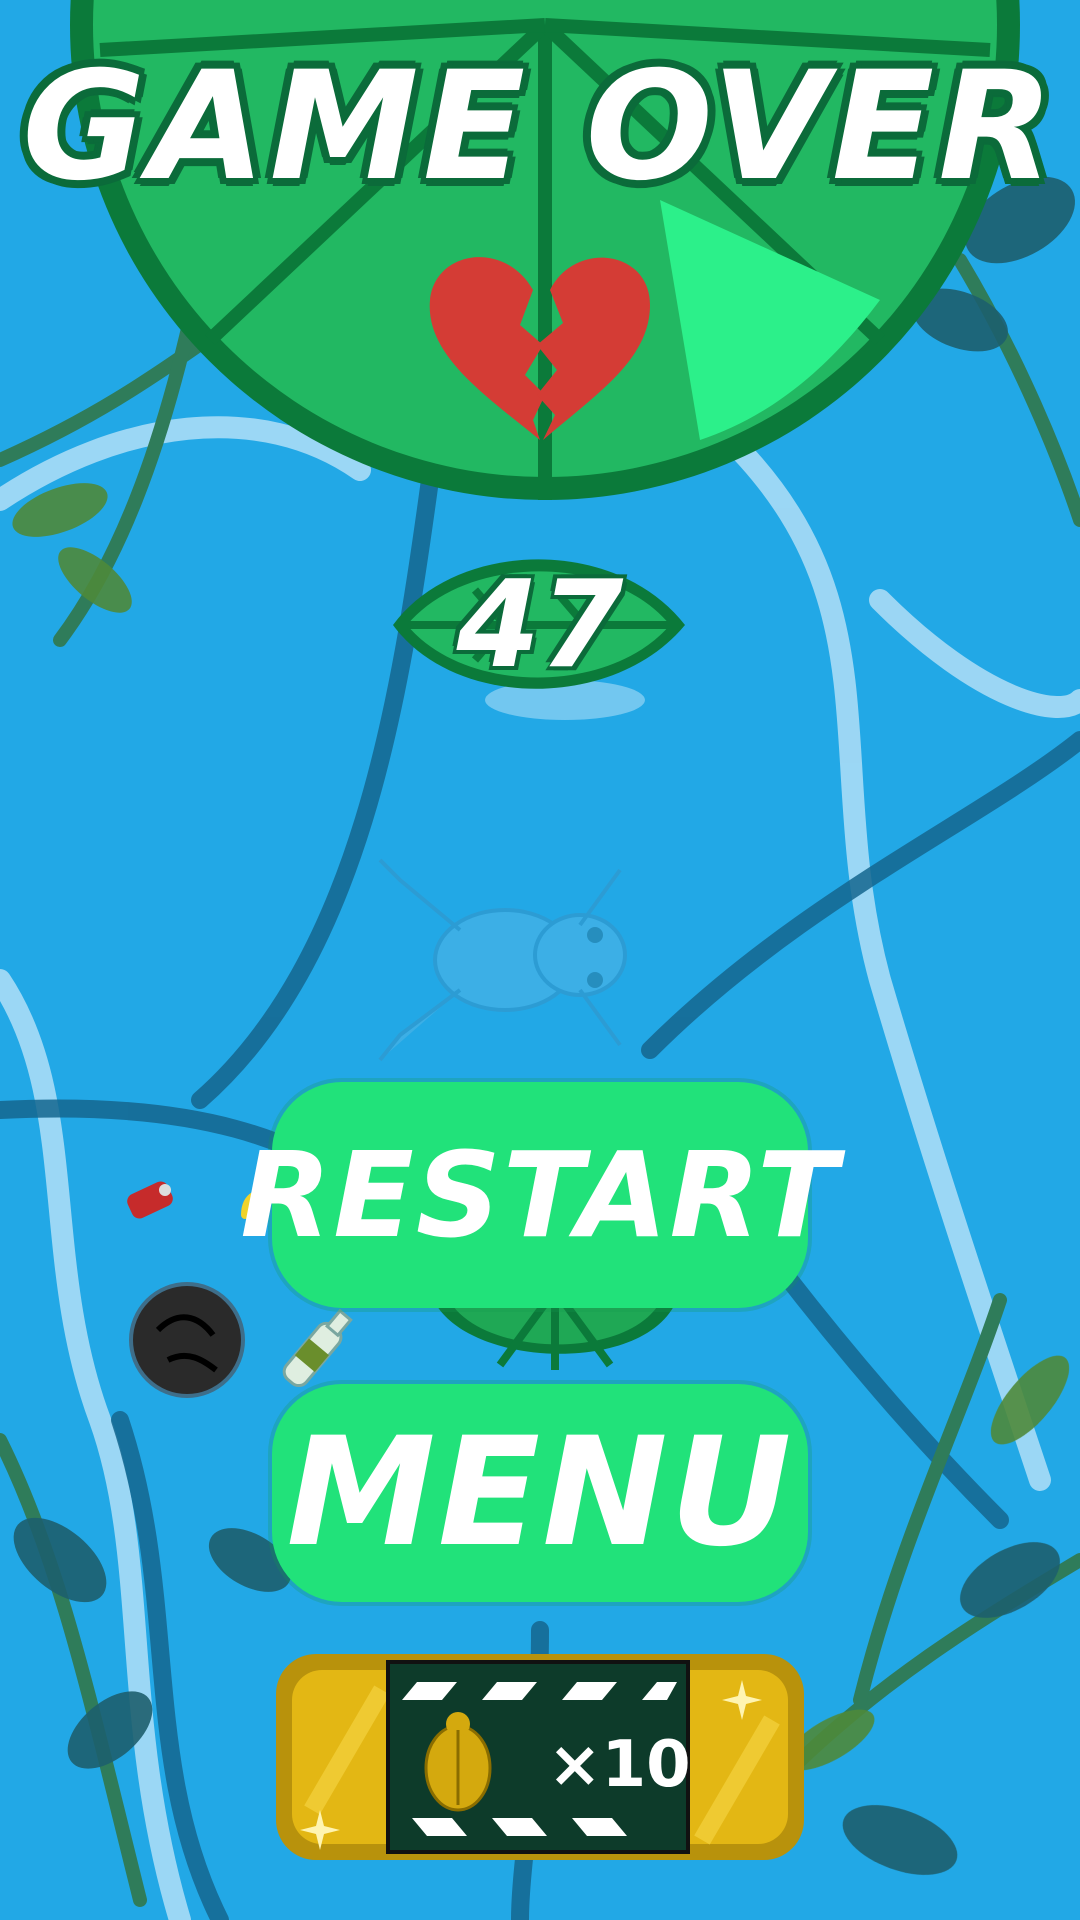  Describe the element at coordinates (539, 348) in the screenshot. I see `broken-heart-icon` at that location.